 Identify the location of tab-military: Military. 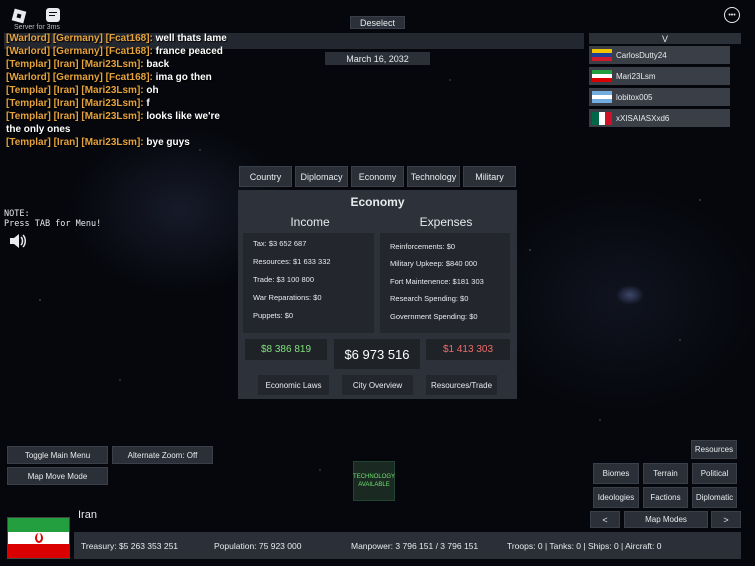
(489, 176).